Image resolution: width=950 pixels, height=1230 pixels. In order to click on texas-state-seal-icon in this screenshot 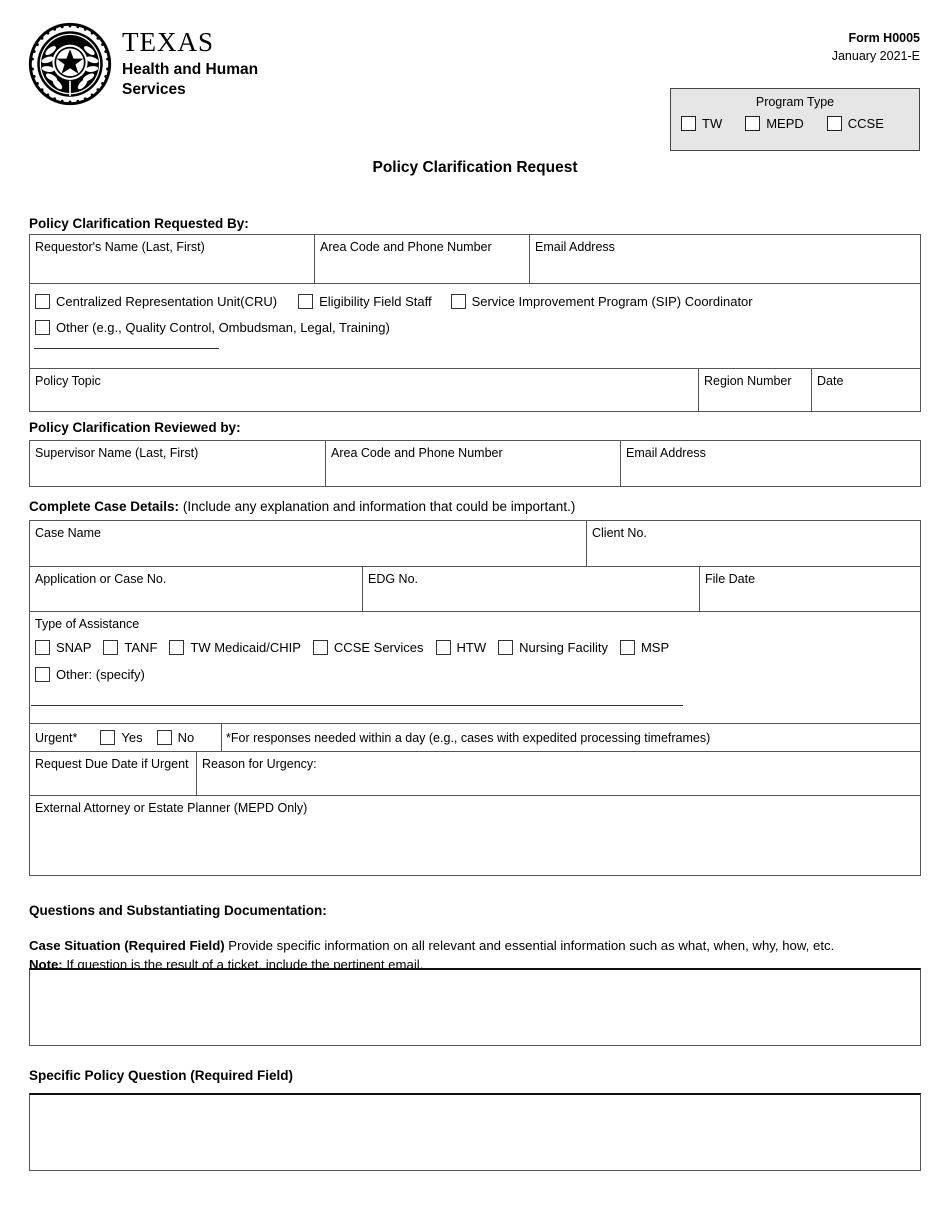, I will do `click(70, 64)`.